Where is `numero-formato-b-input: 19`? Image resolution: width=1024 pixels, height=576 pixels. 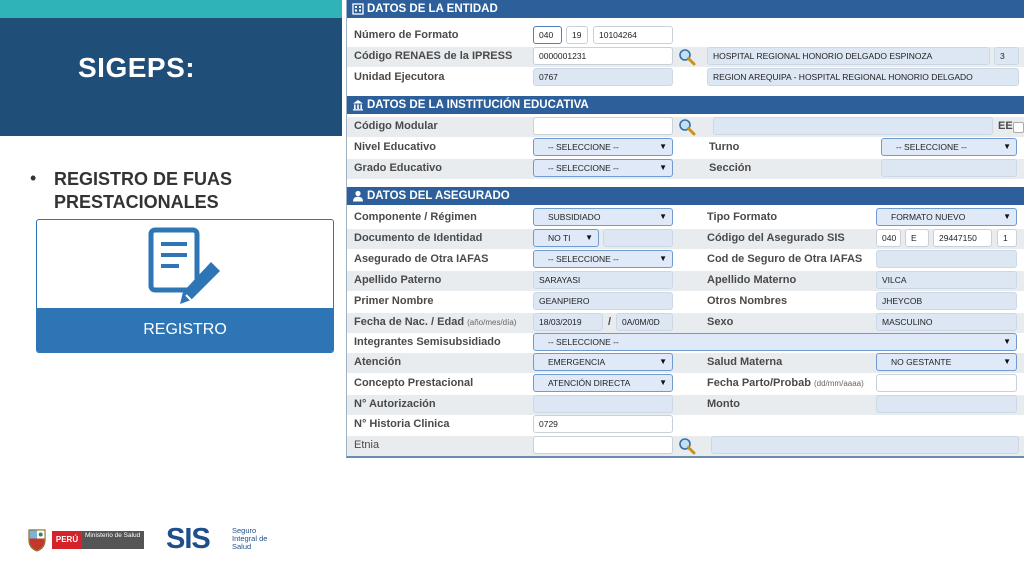 numero-formato-b-input: 19 is located at coordinates (577, 35).